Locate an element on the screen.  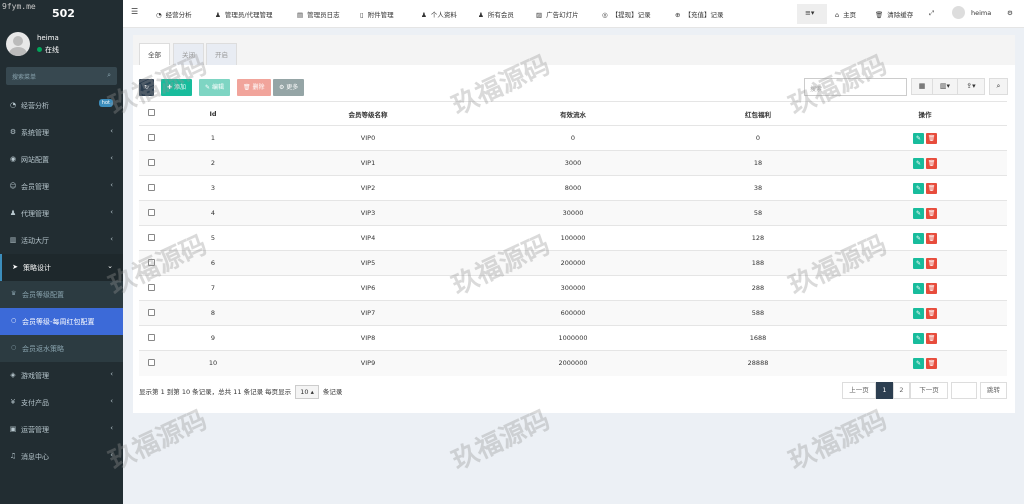
table-row: 5 VIP4 100000 128 ✎ 🗑 is located at coordinates (573, 238).